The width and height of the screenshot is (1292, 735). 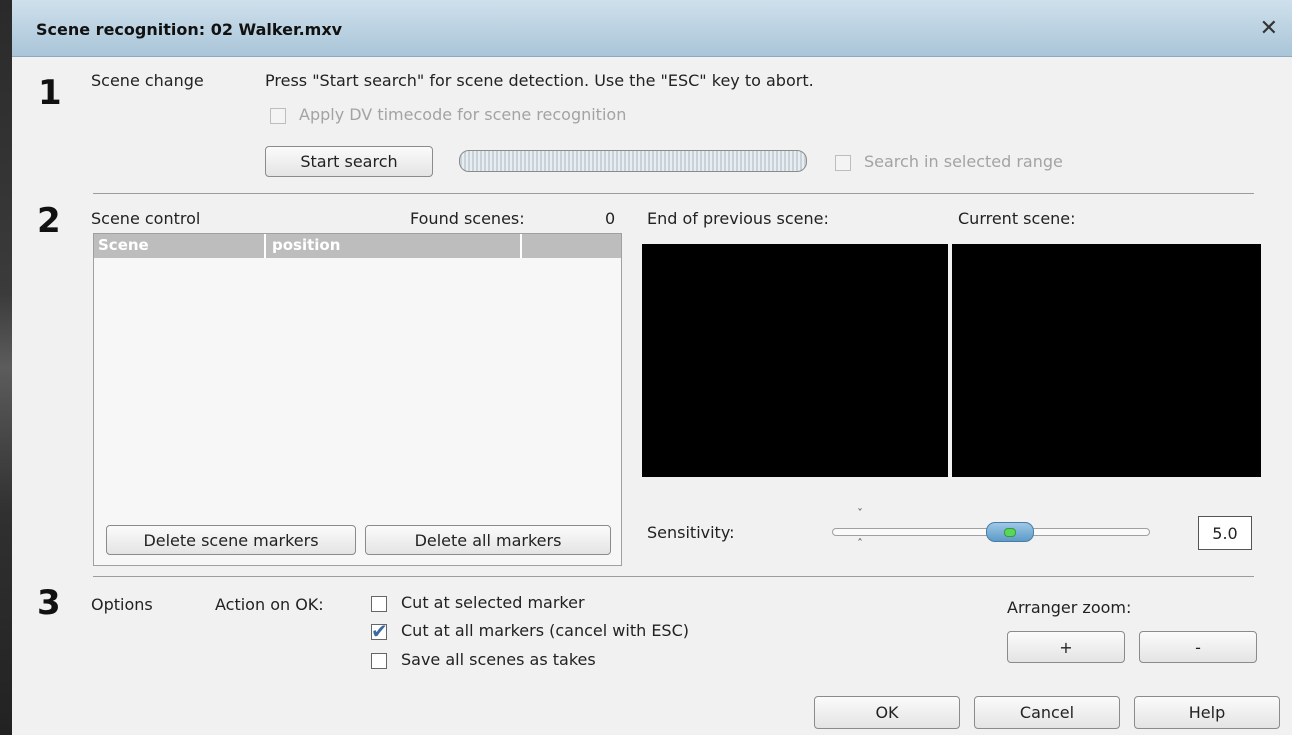 What do you see at coordinates (306, 245) in the screenshot?
I see `column-header-position: position` at bounding box center [306, 245].